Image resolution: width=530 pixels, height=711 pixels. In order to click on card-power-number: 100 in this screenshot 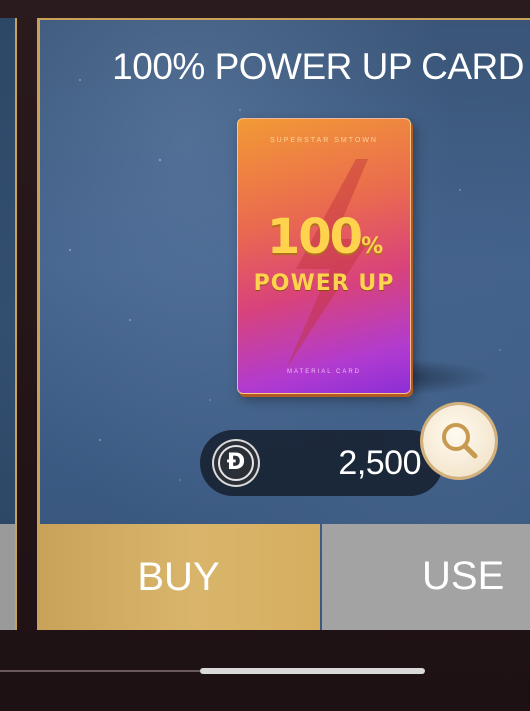, I will do `click(314, 237)`.